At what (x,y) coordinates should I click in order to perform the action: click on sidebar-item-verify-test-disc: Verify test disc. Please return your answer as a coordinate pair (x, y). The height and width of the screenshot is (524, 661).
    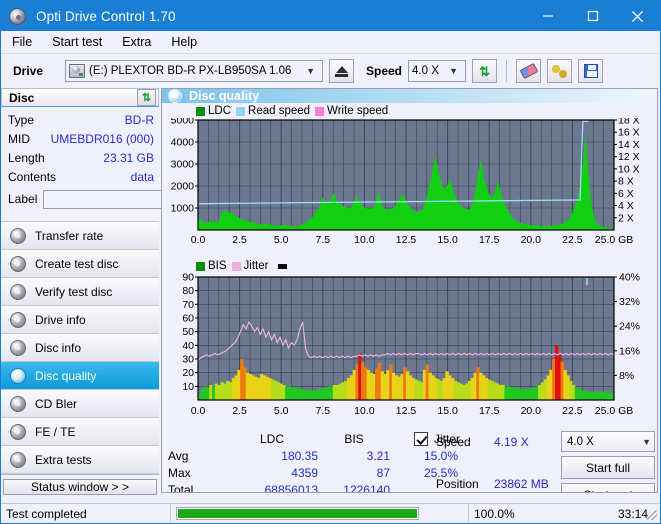
    Looking at the image, I should click on (80, 292).